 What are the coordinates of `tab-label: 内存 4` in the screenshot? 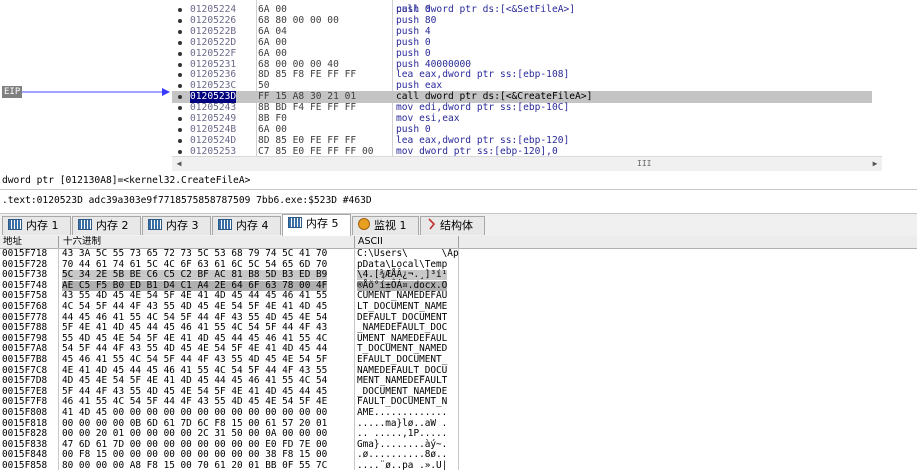 It's located at (252, 225).